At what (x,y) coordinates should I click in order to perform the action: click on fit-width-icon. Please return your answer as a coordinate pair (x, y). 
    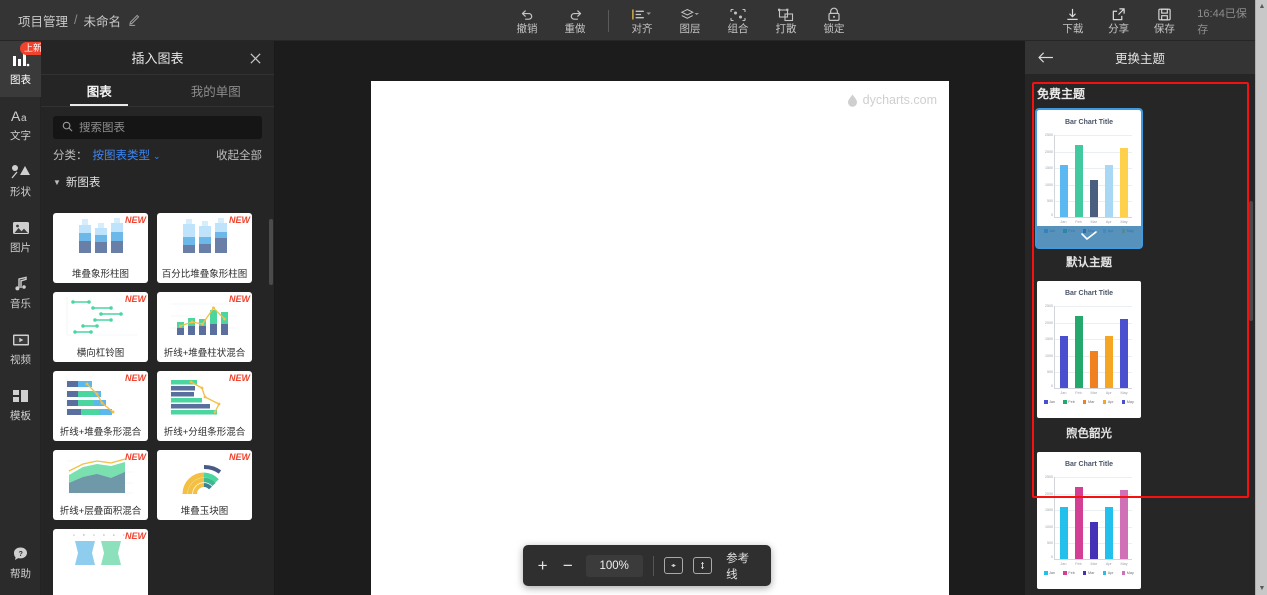
    Looking at the image, I should click on (673, 565).